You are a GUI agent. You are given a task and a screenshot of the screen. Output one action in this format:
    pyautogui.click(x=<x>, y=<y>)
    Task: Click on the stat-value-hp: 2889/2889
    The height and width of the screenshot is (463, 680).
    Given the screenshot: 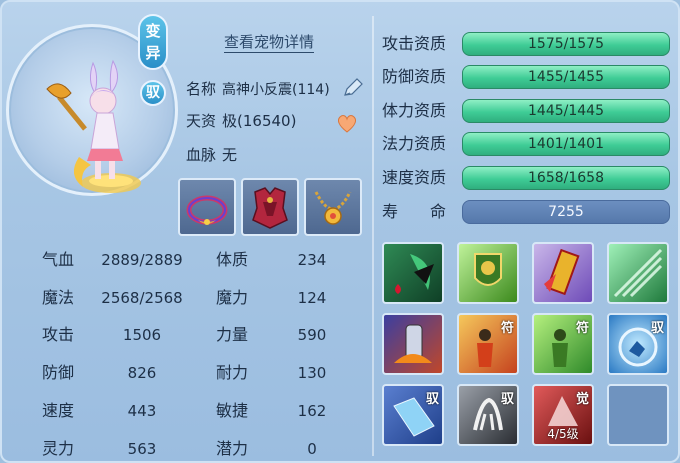 What is the action you would take?
    pyautogui.click(x=142, y=260)
    